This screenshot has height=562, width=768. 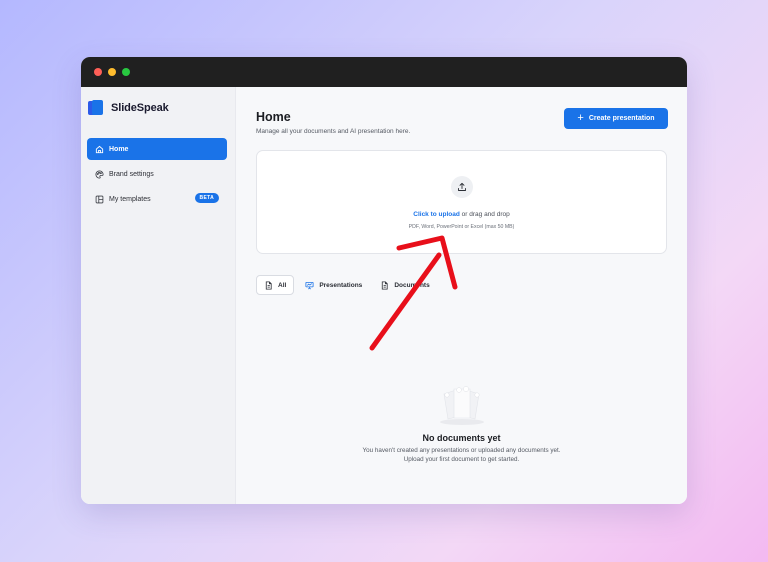 I want to click on click-to-upload-link: Click to upload, so click(x=436, y=214).